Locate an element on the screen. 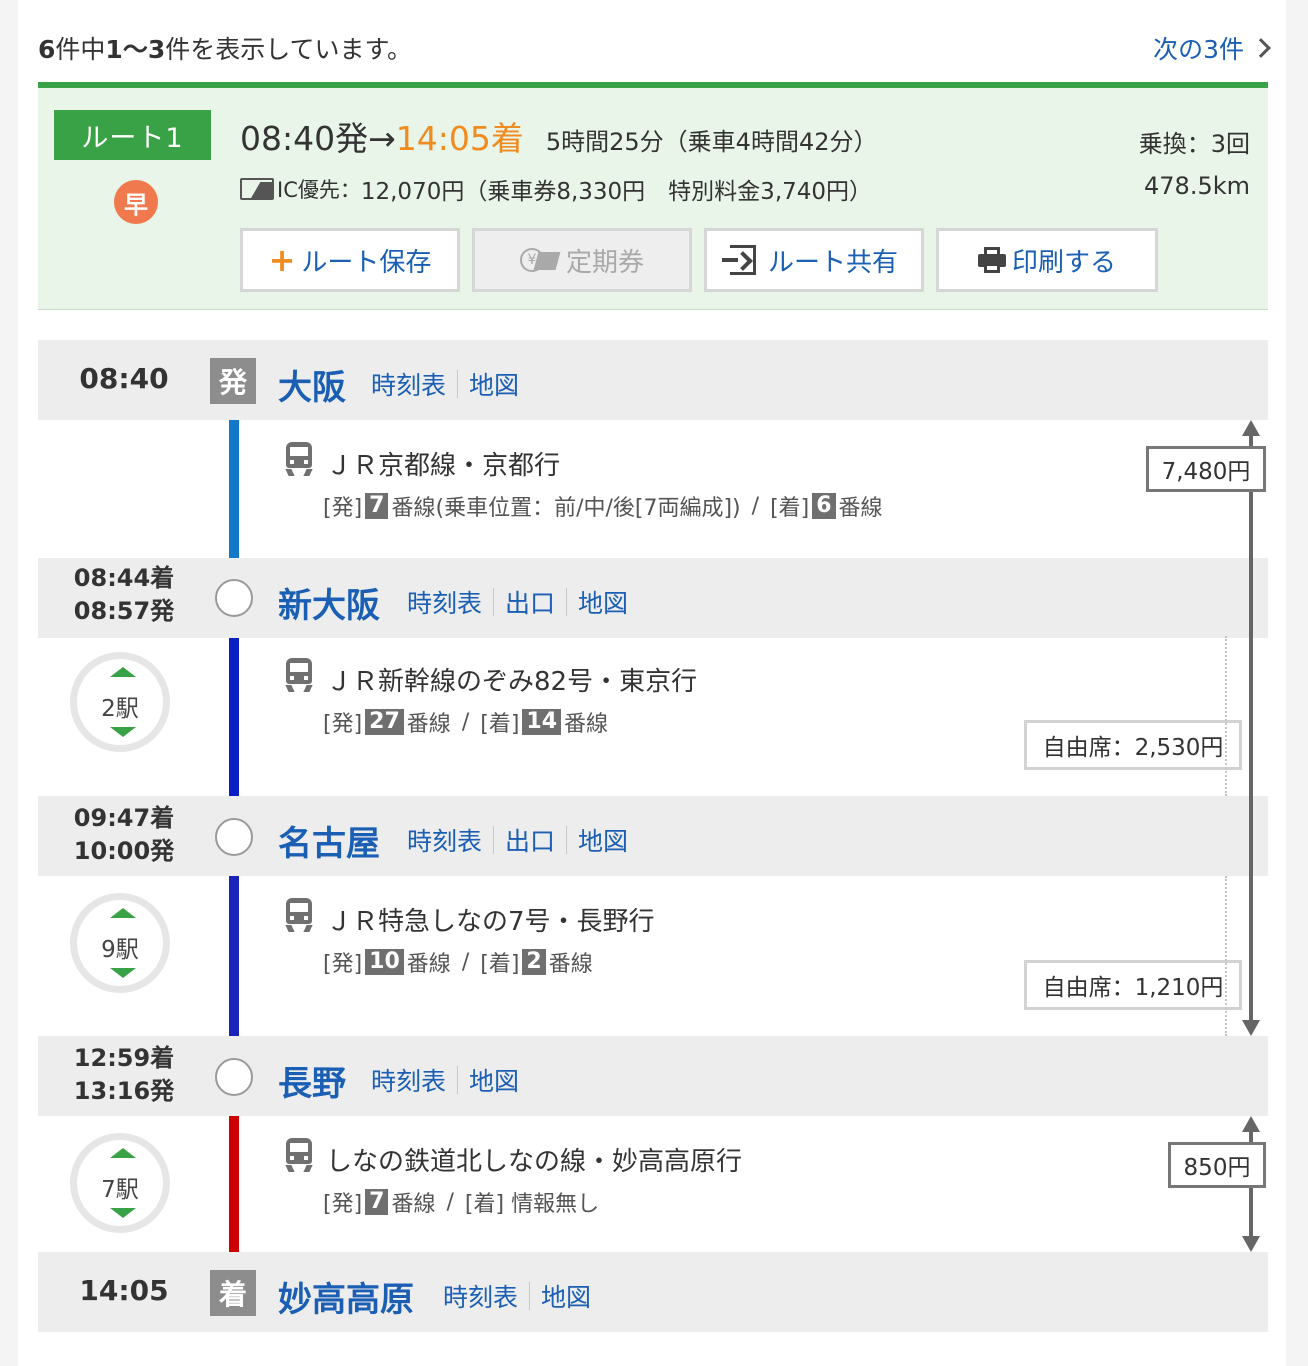 The image size is (1308, 1366). stop-count-toggle: 7駅 is located at coordinates (120, 1183).